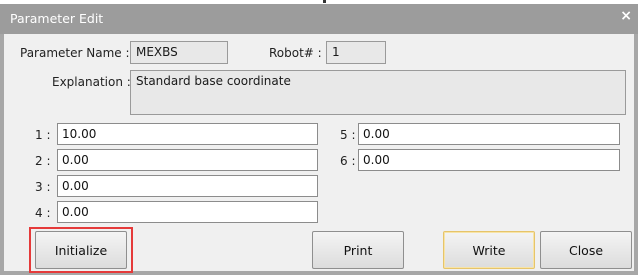 Image resolution: width=638 pixels, height=275 pixels. I want to click on write-button: Write, so click(489, 250).